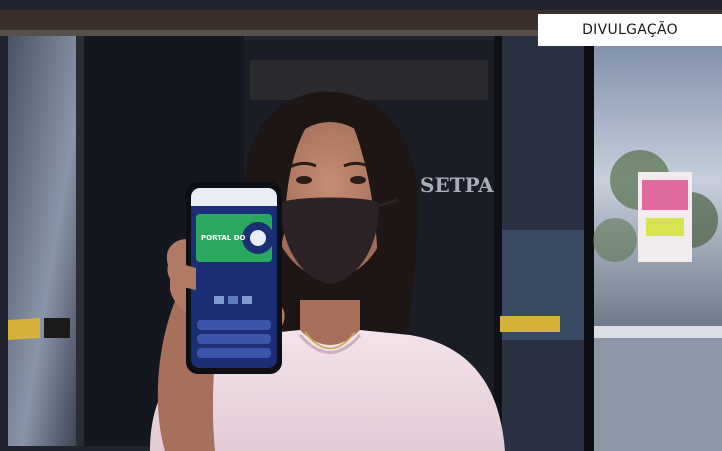 This screenshot has width=722, height=451. Describe the element at coordinates (457, 185) in the screenshot. I see `storefront-sign: SETPA` at that location.